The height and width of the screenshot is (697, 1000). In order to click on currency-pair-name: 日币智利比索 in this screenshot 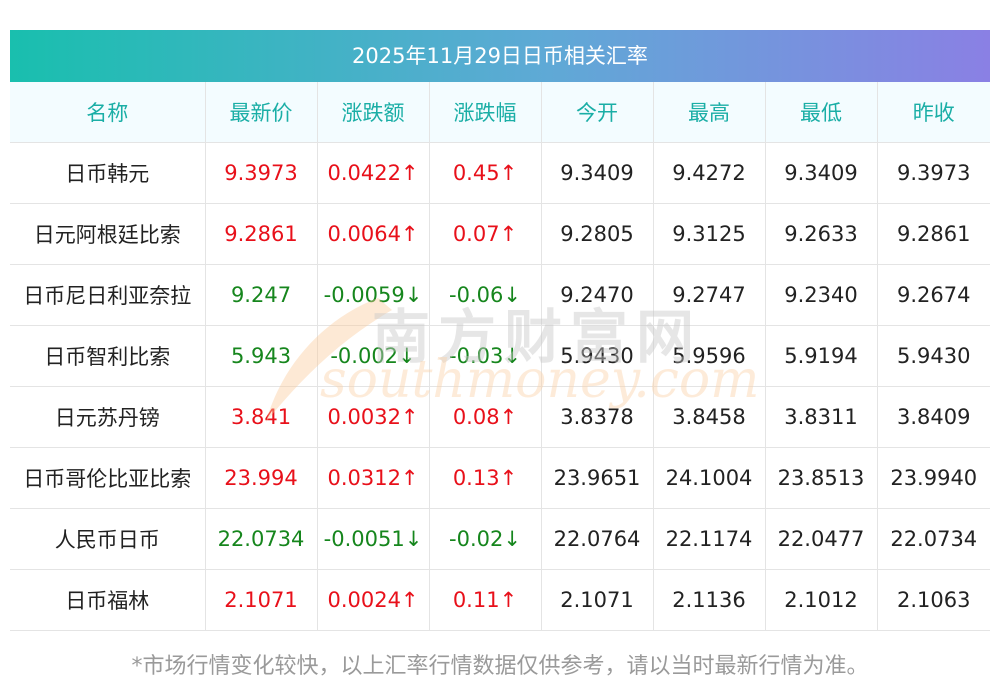, I will do `click(108, 356)`.